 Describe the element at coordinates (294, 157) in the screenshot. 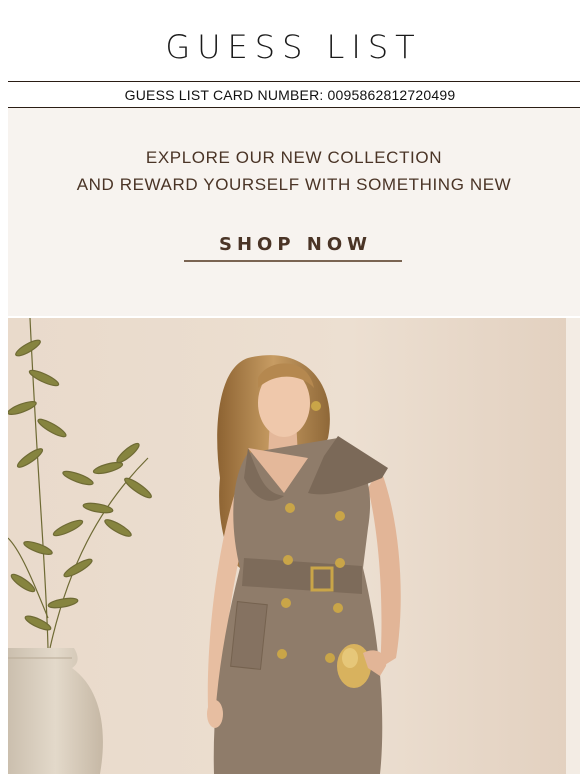

I see `promo-headline-line-1: EXPLORE OUR NEW COLLECTION` at that location.